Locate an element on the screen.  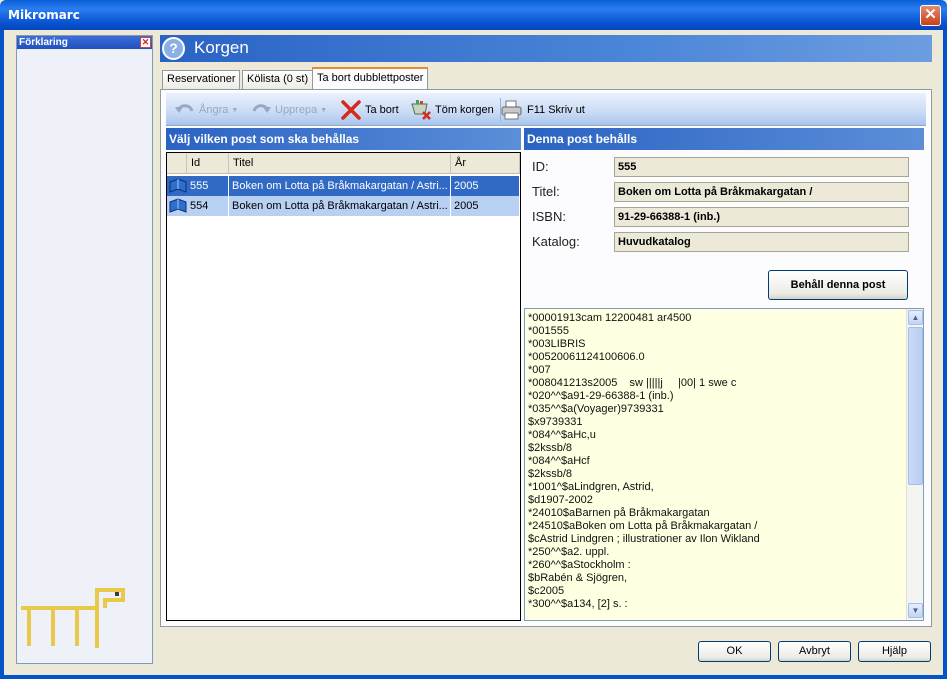
redo-button: Upprepa ▼ is located at coordinates (288, 110).